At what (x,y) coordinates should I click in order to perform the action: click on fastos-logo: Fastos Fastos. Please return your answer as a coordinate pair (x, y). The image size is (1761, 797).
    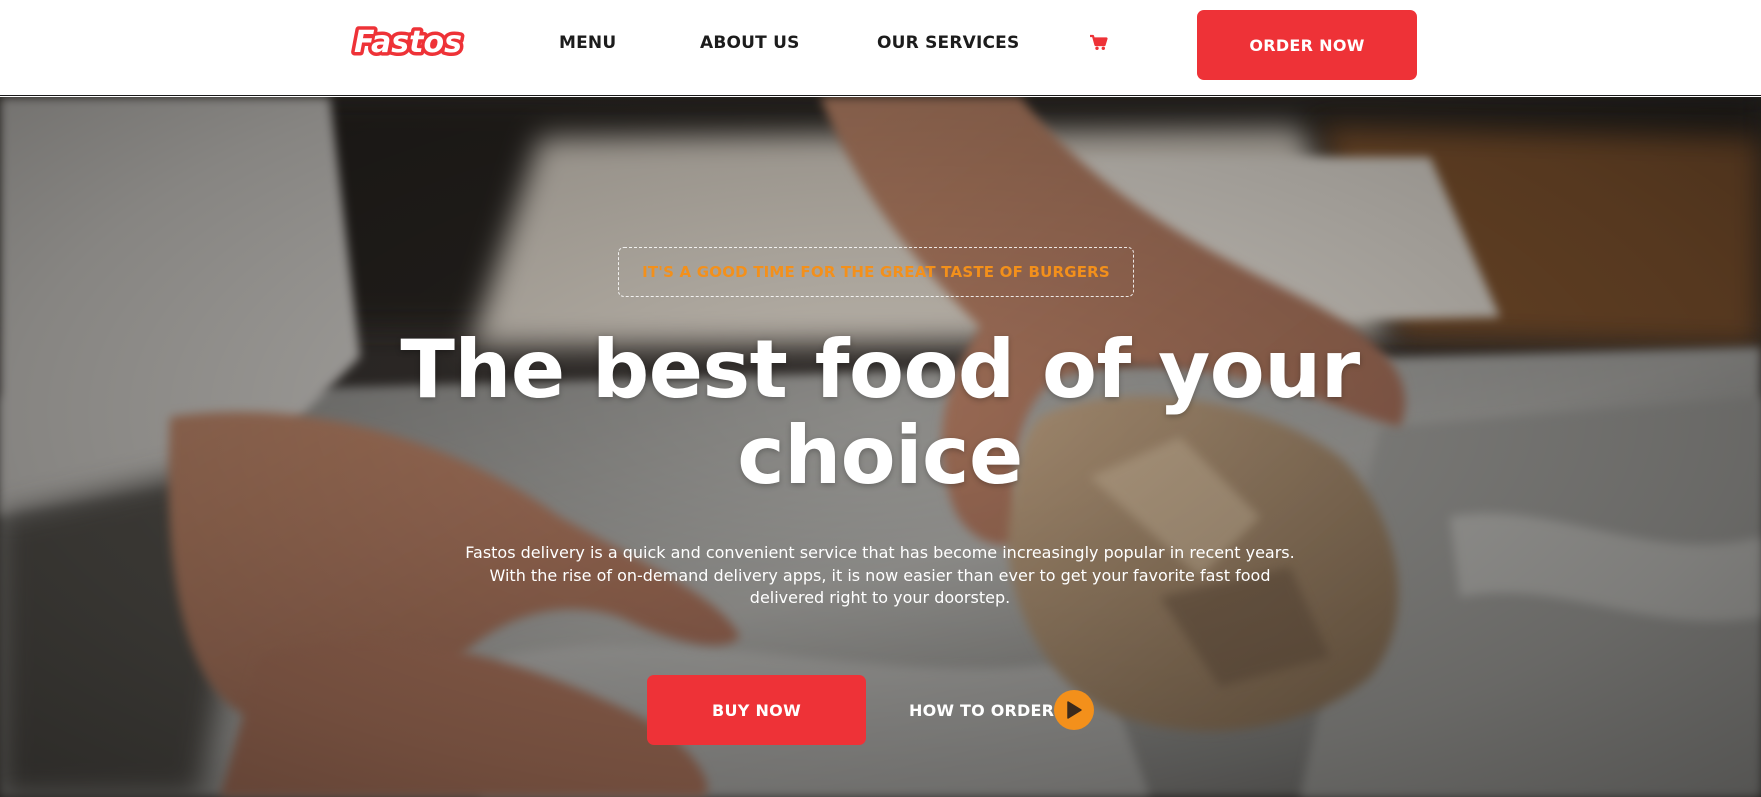
    Looking at the image, I should click on (410, 42).